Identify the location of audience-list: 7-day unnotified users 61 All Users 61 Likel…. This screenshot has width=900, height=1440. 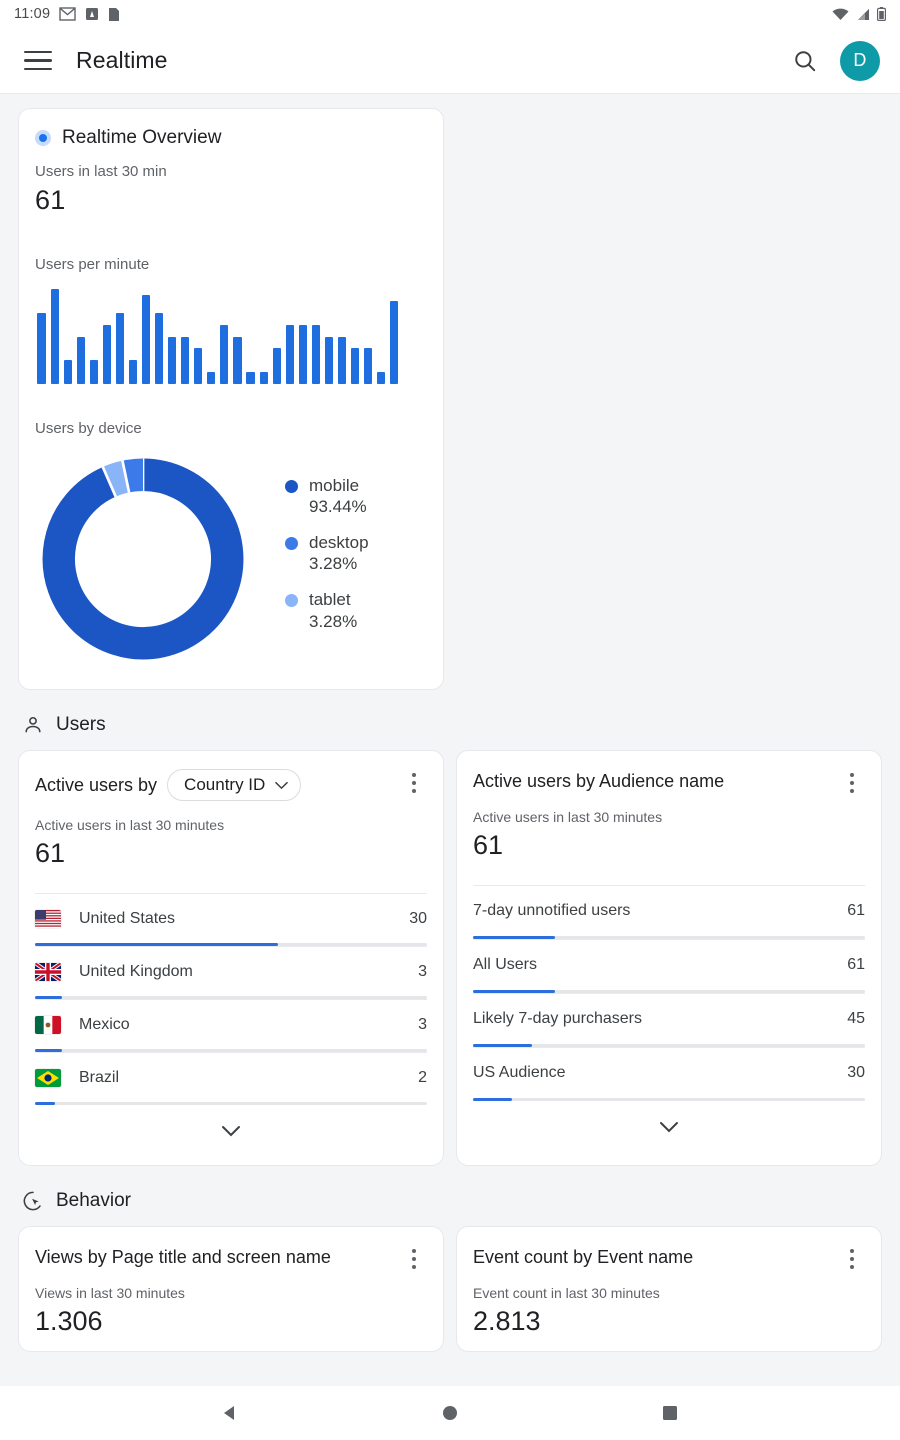
(669, 993).